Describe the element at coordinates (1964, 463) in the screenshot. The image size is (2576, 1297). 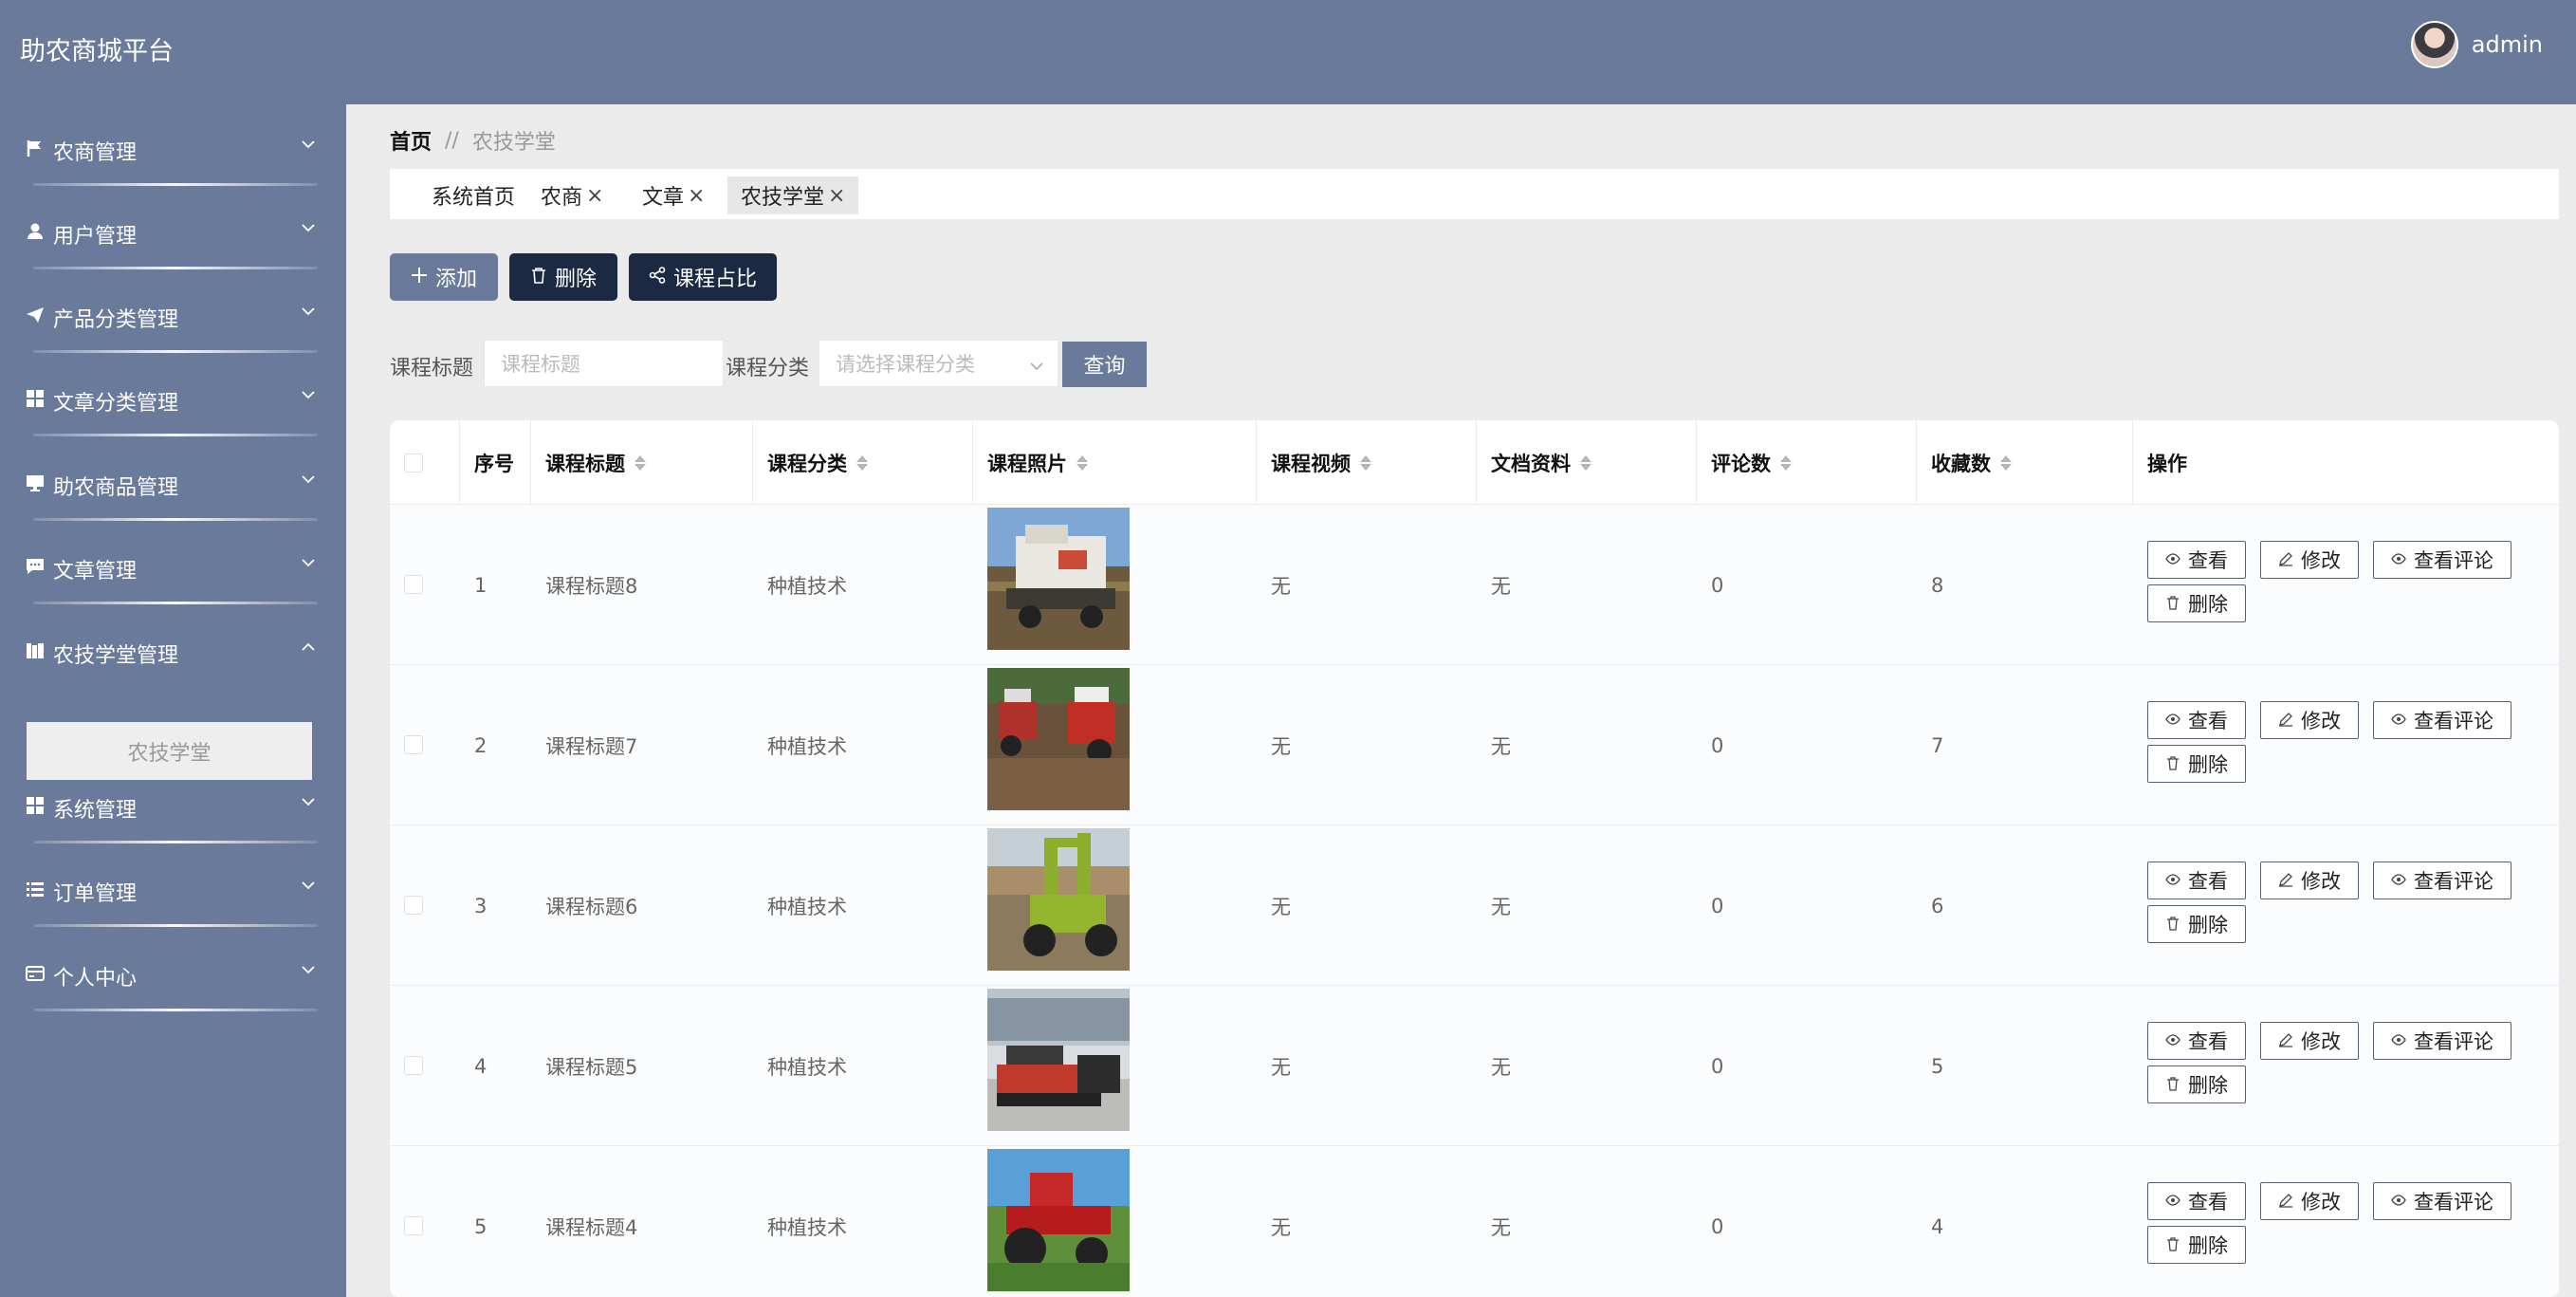
I see `column-header-favorites: 收藏数` at that location.